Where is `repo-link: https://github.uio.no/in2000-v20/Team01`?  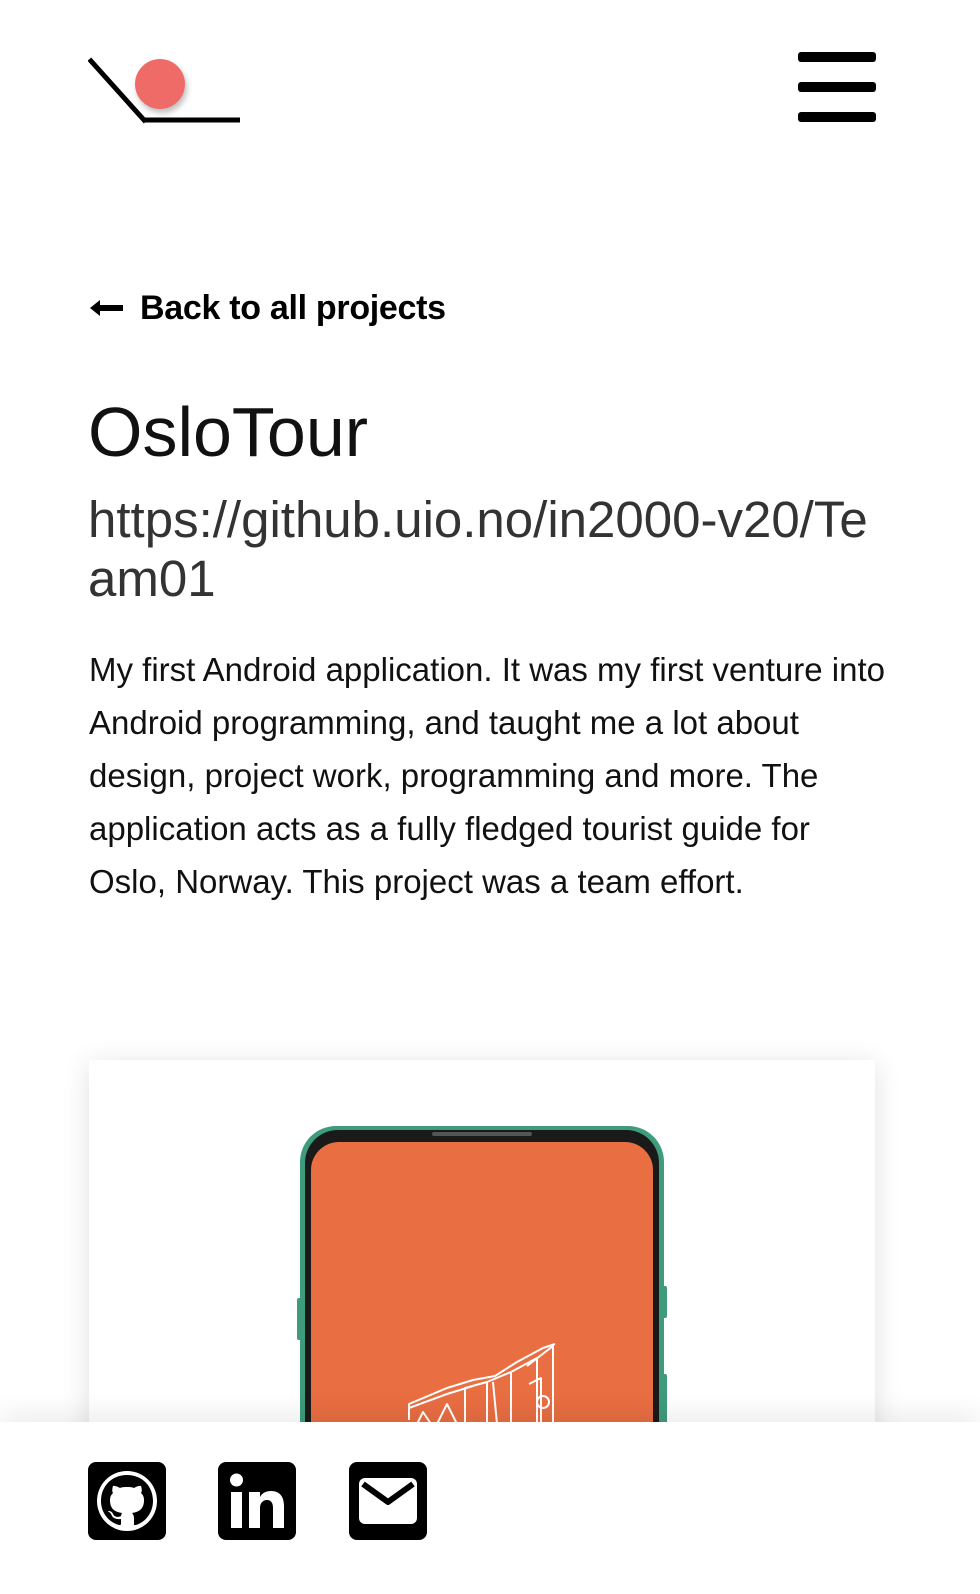 repo-link: https://github.uio.no/in2000-v20/Team01 is located at coordinates (488, 549).